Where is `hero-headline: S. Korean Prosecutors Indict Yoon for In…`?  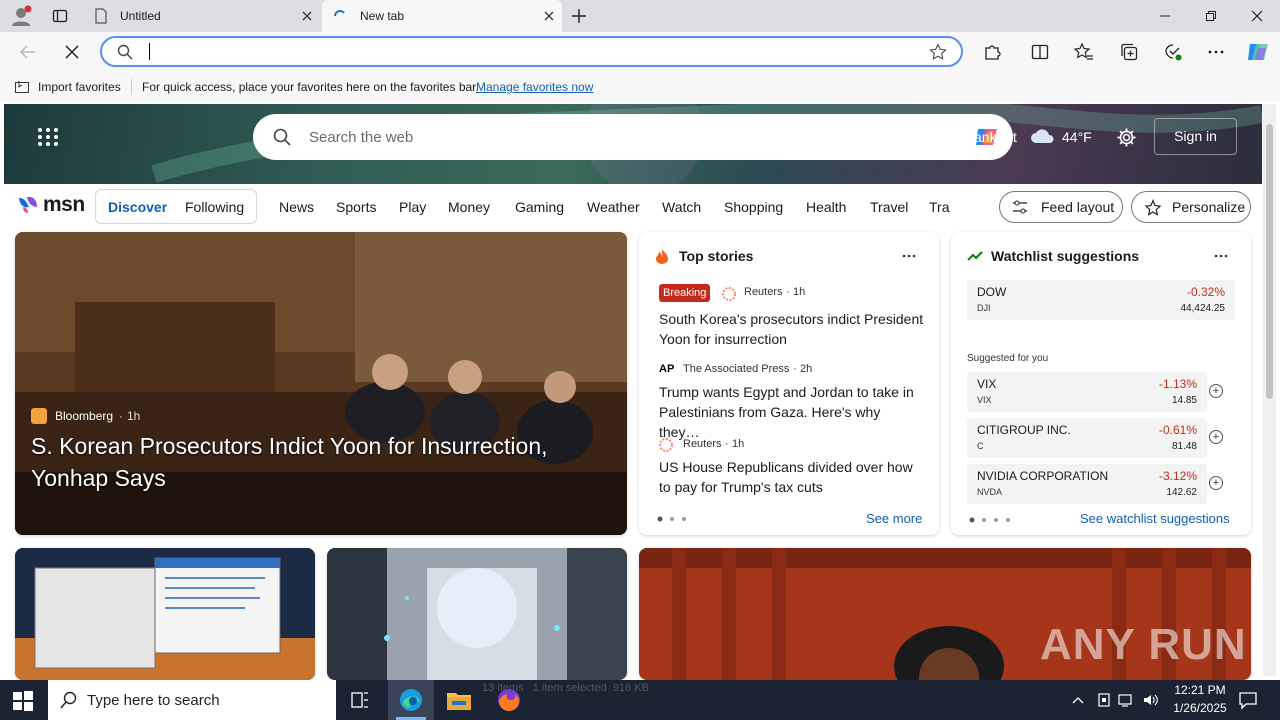
hero-headline: S. Korean Prosecutors Indict Yoon for In… is located at coordinates (316, 462).